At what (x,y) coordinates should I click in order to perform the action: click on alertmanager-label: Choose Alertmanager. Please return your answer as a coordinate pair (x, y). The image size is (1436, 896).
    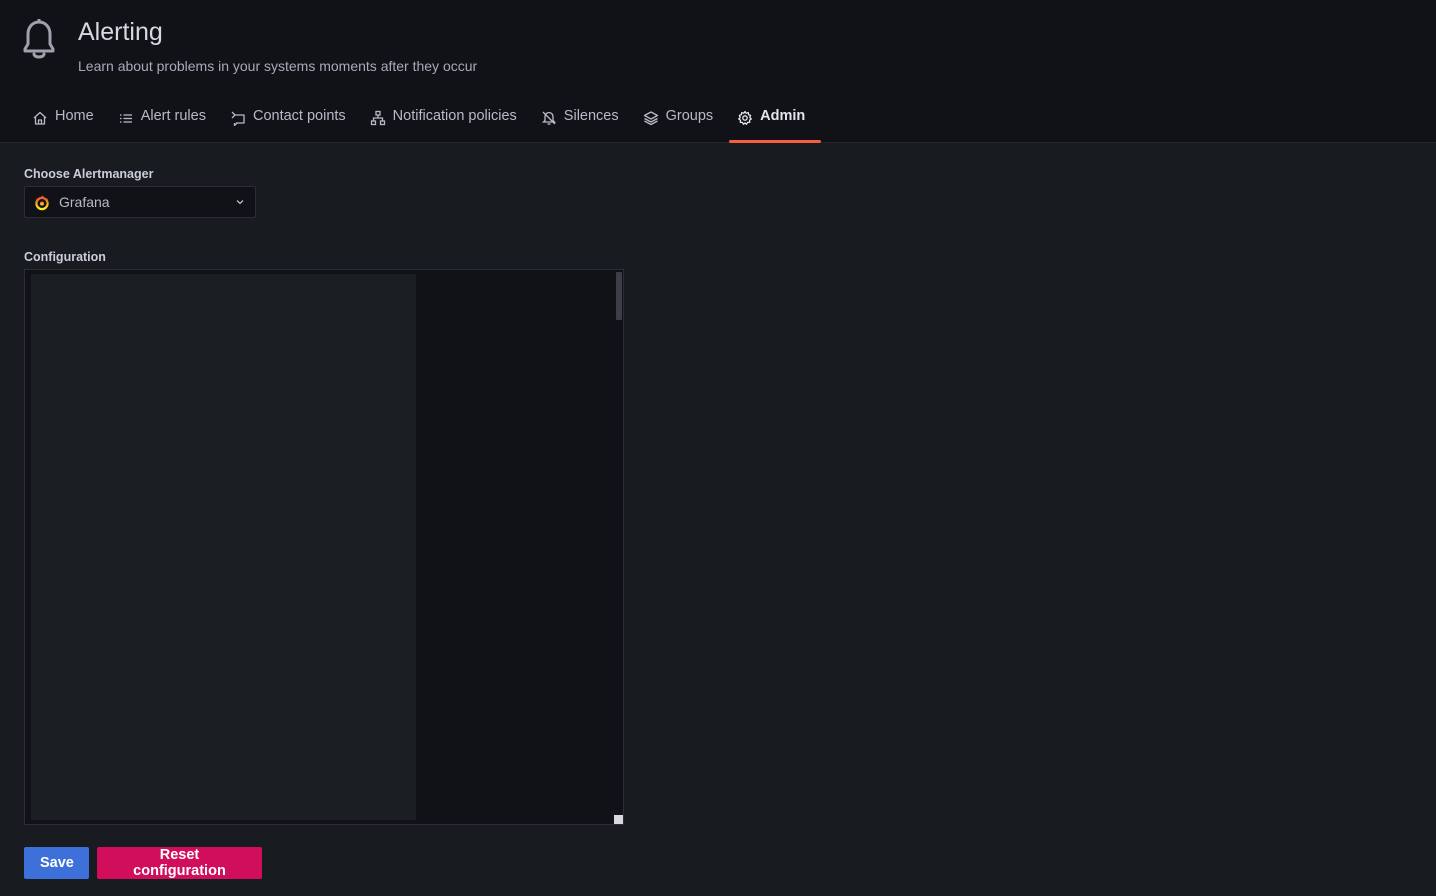
    Looking at the image, I should click on (89, 174).